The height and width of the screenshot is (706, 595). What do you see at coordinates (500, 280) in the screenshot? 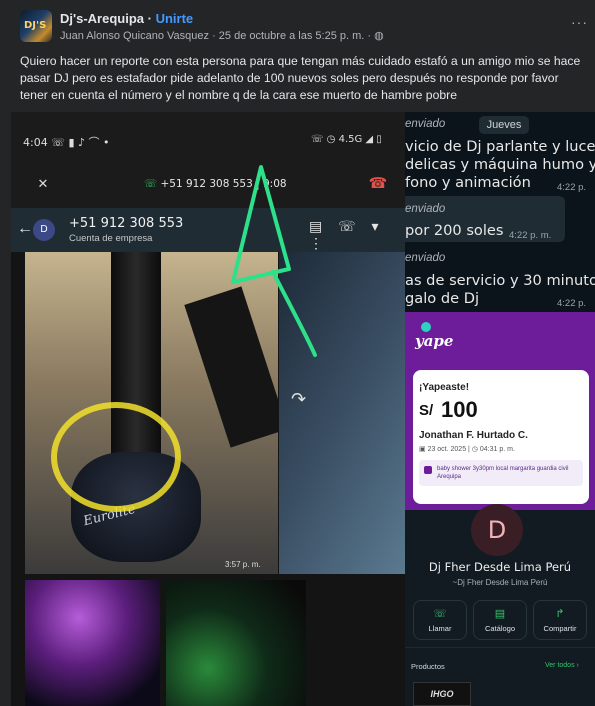
I see `msg3-line1: as de servicio y 30 minutos` at bounding box center [500, 280].